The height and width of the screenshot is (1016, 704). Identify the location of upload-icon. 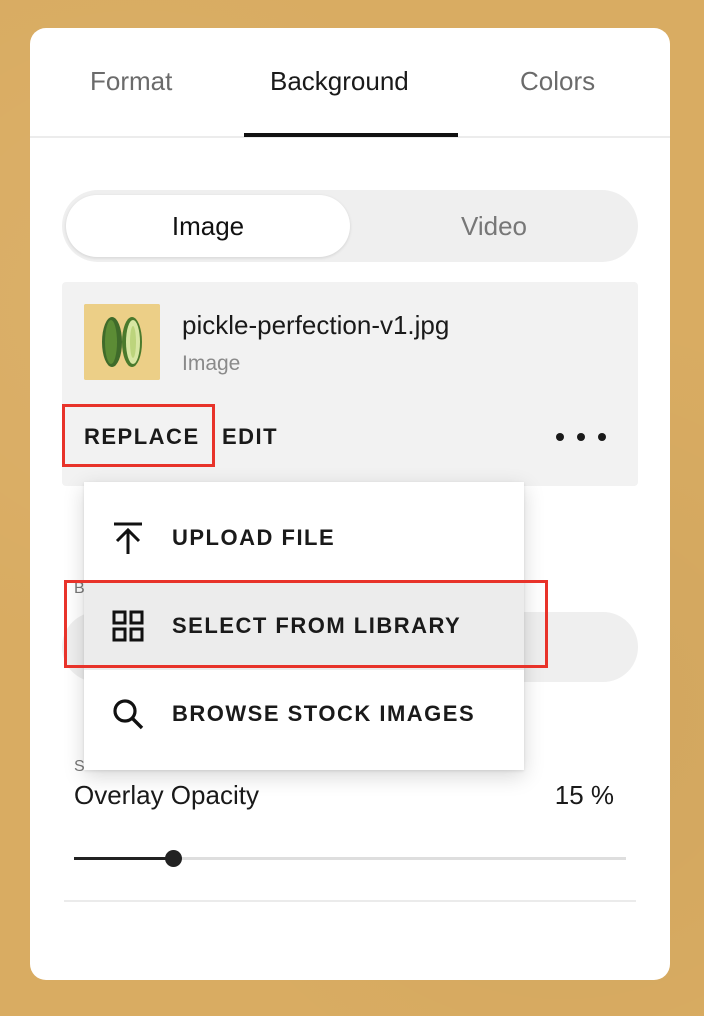
(128, 538).